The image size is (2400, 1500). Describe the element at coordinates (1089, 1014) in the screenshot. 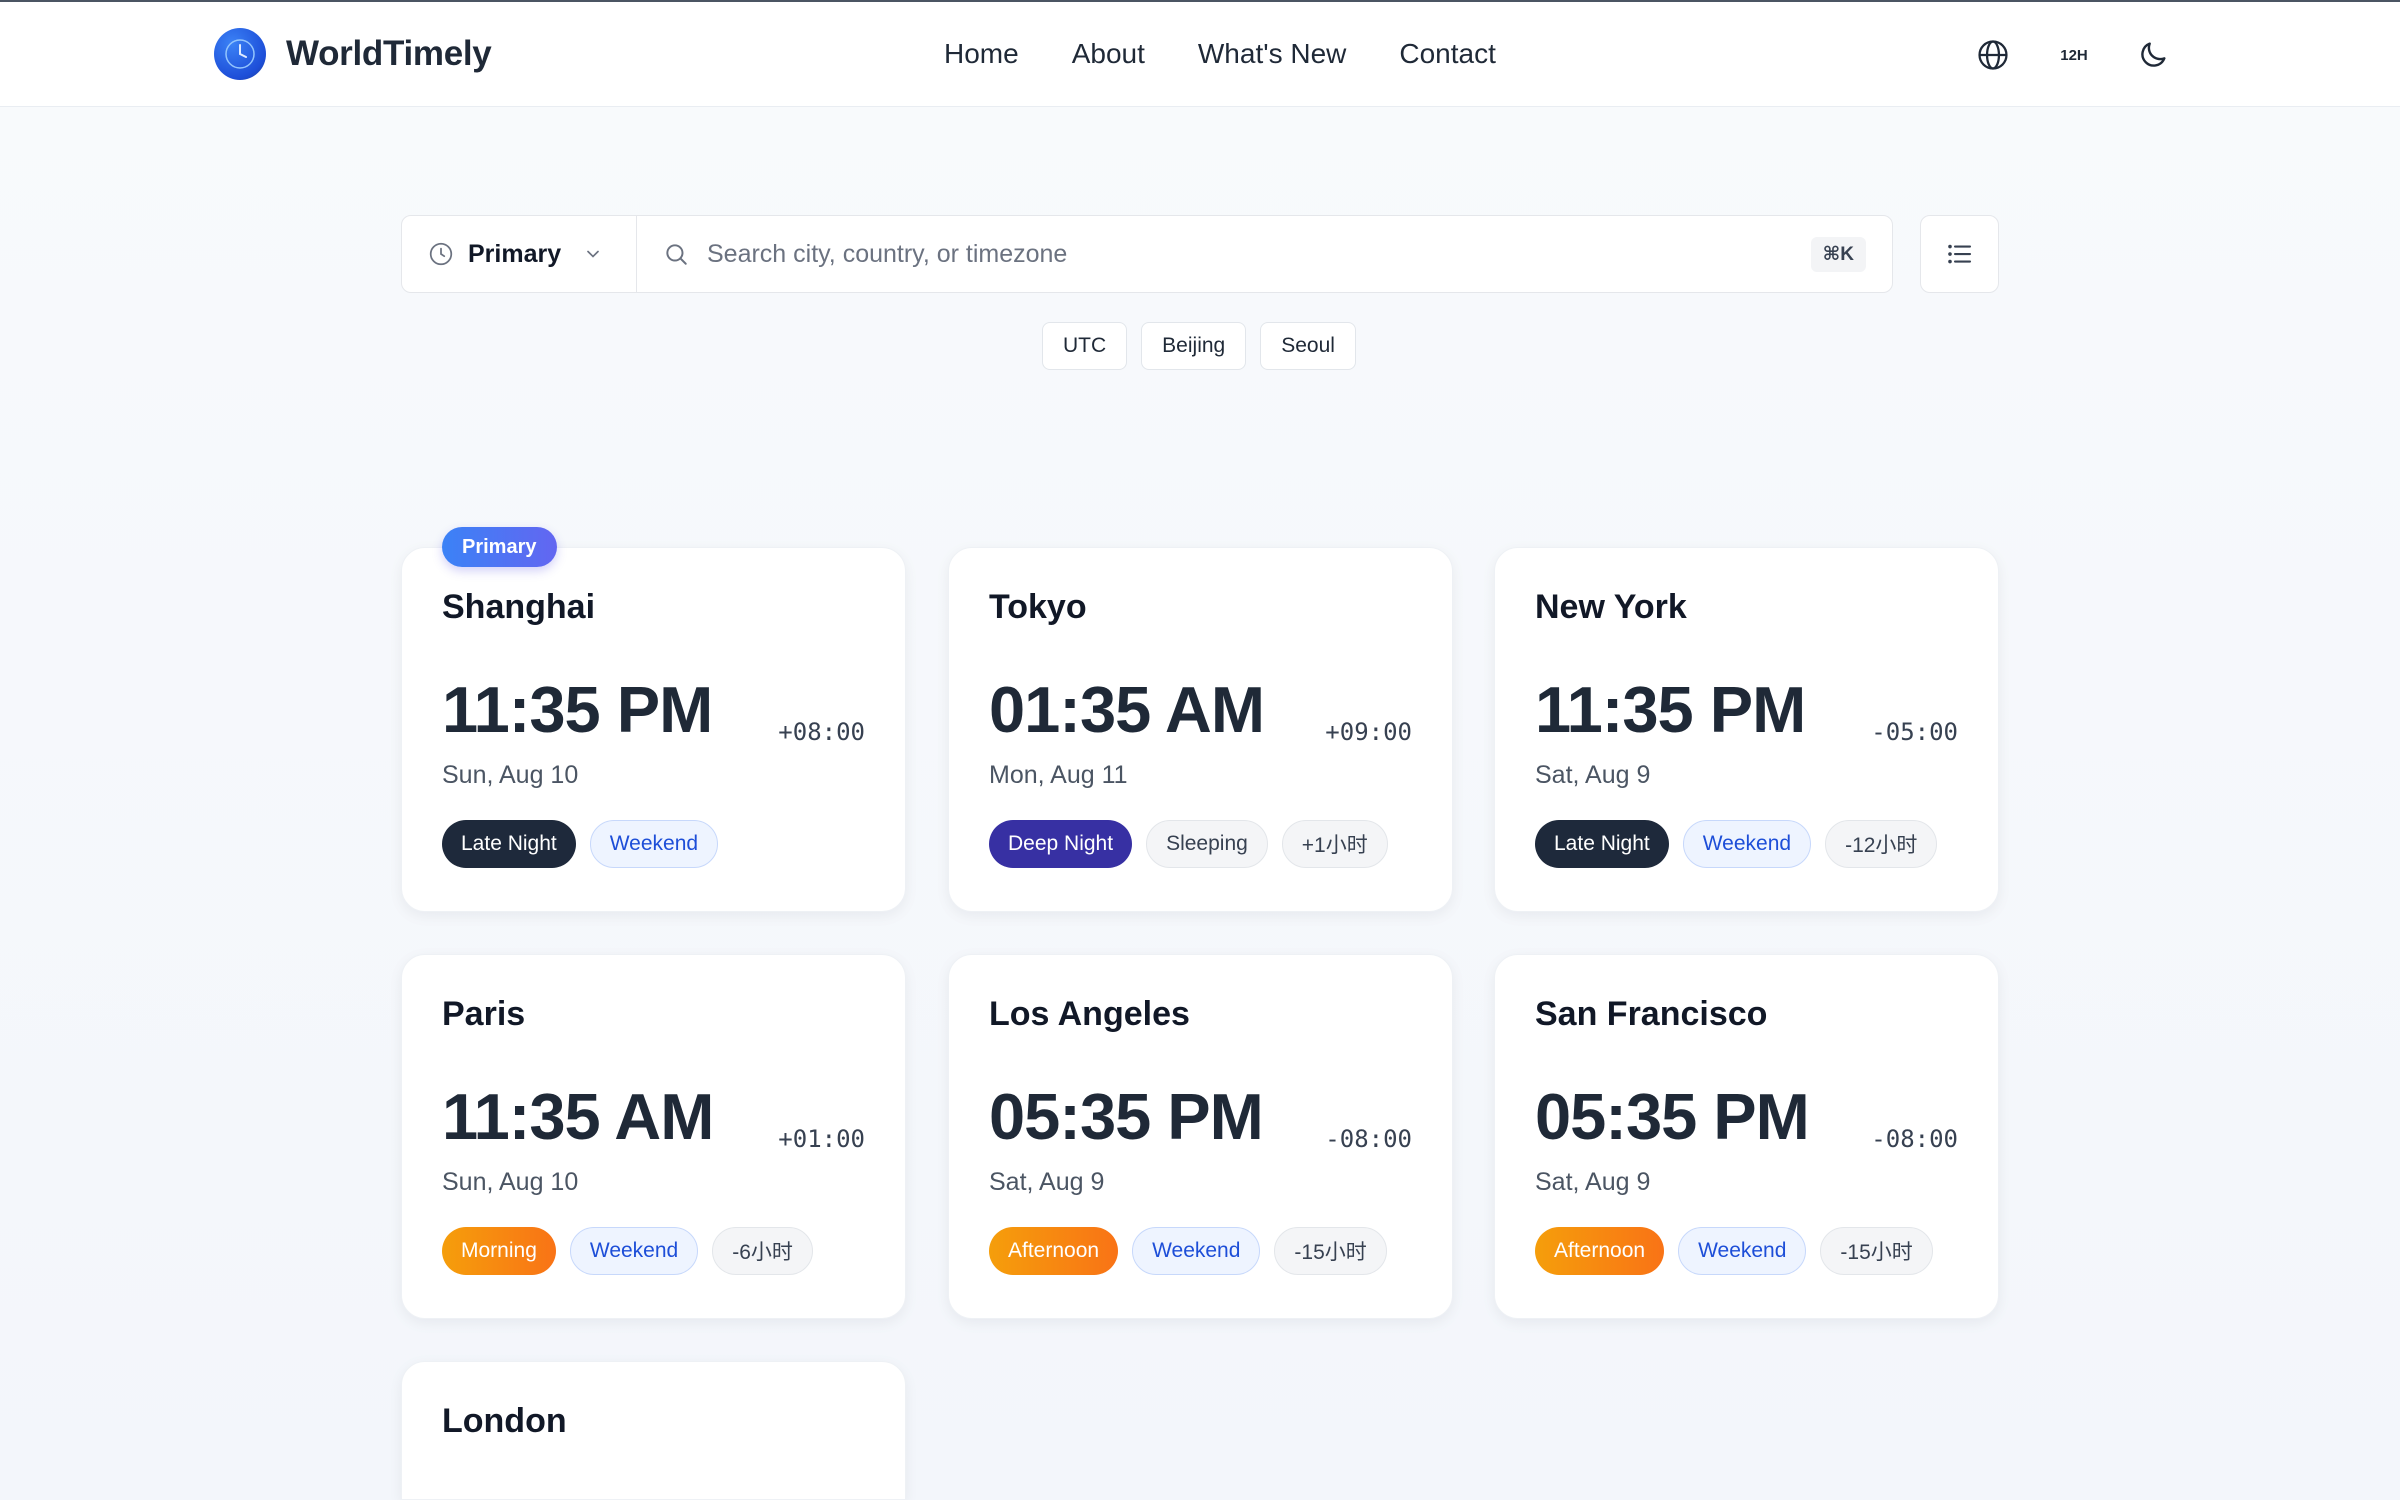

I see `city-name: Los Angeles` at that location.